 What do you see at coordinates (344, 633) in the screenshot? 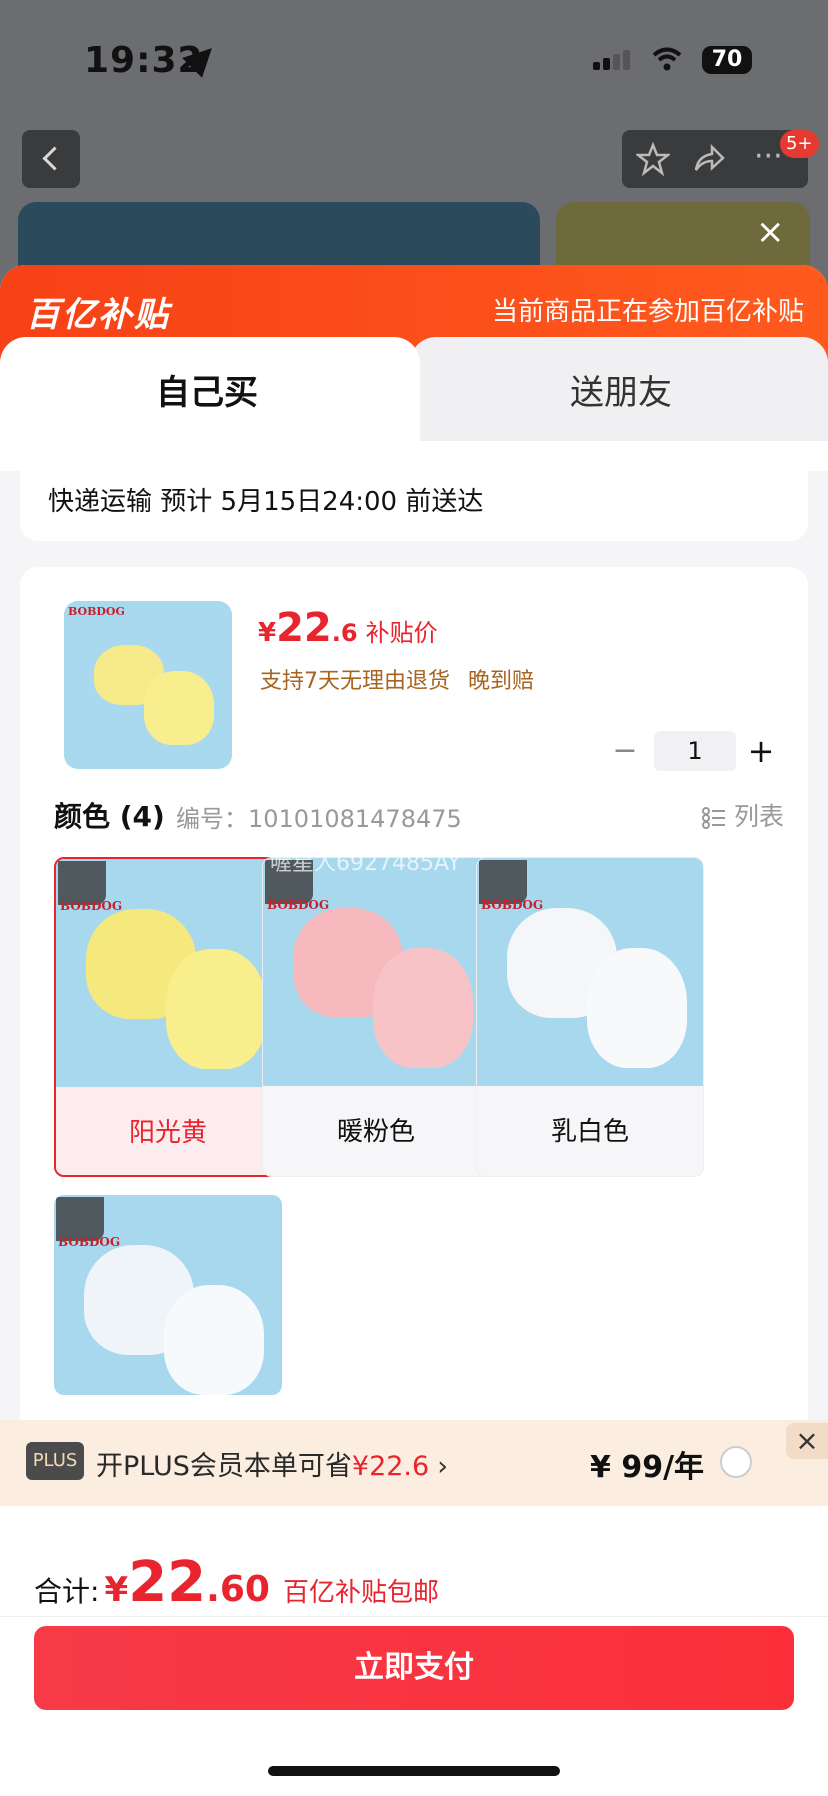
I see `price-decimal: .6` at bounding box center [344, 633].